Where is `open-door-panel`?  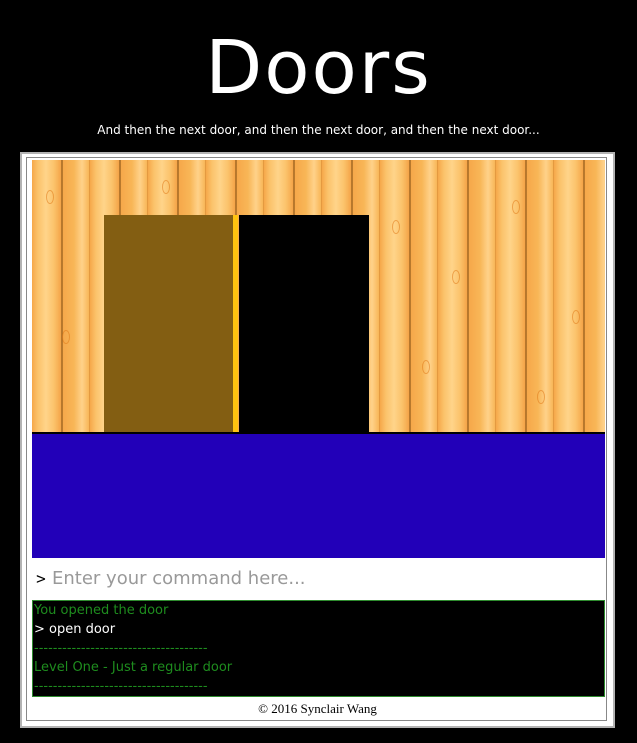
open-door-panel is located at coordinates (168, 323).